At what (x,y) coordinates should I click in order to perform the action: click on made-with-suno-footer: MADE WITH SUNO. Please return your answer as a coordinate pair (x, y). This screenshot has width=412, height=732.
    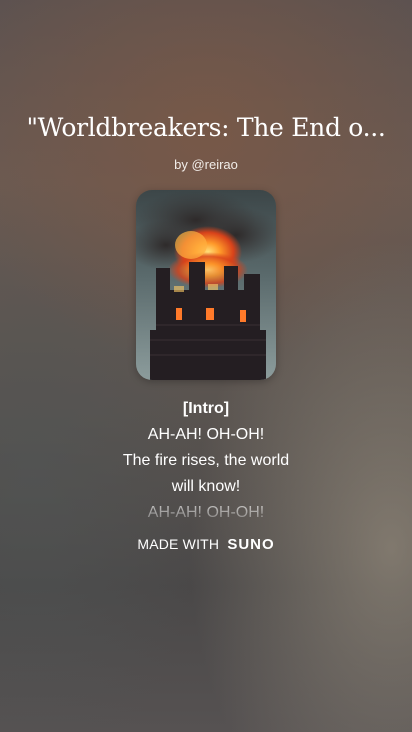
    Looking at the image, I should click on (206, 544).